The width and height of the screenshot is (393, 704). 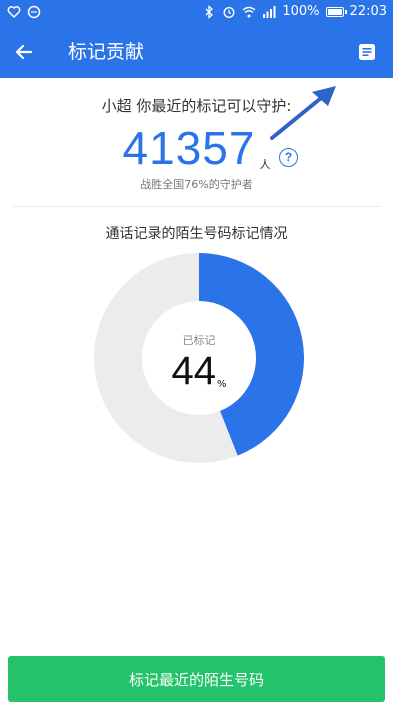 What do you see at coordinates (301, 11) in the screenshot?
I see `battery-percent: 100%` at bounding box center [301, 11].